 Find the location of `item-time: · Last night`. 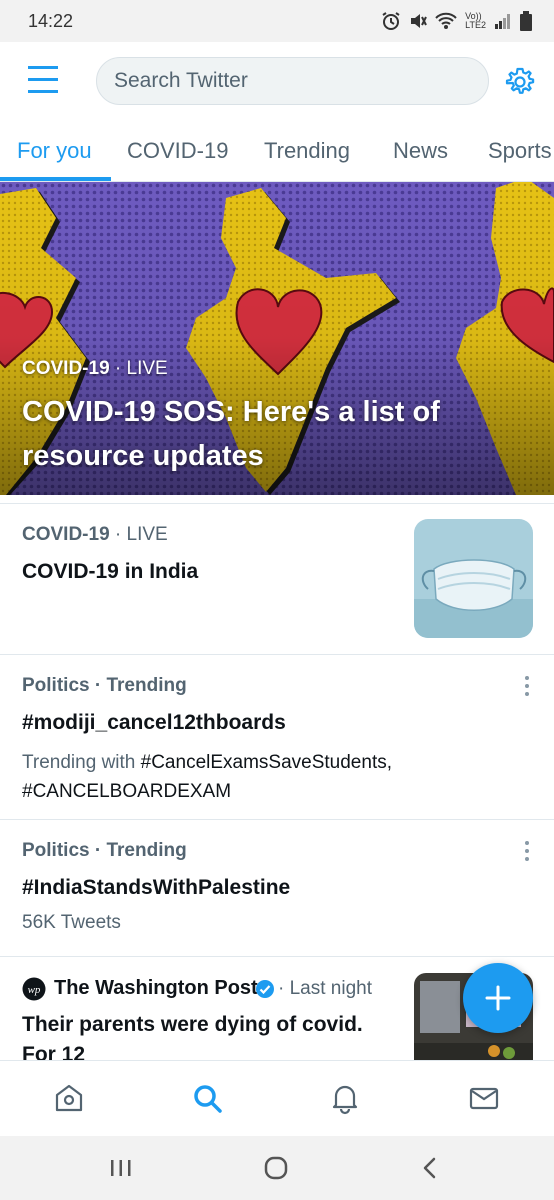

item-time: · Last night is located at coordinates (325, 988).